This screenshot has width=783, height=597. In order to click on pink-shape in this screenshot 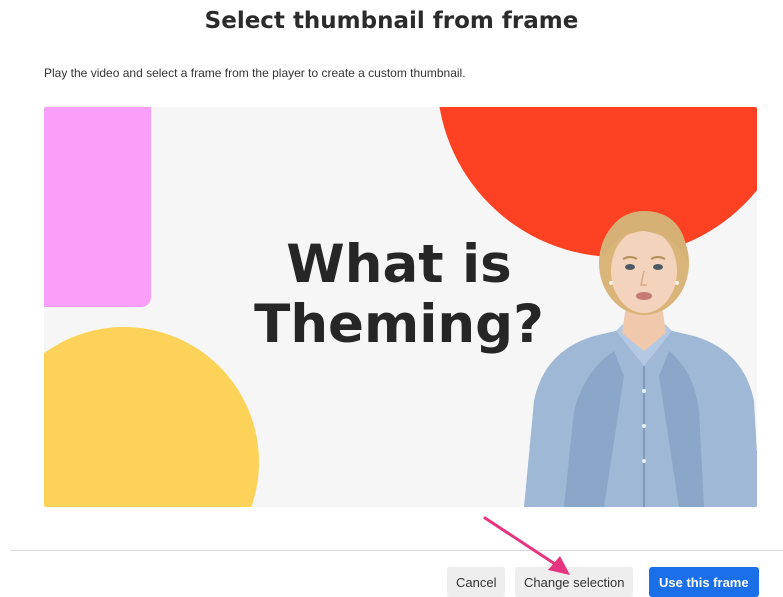, I will do `click(97, 207)`.